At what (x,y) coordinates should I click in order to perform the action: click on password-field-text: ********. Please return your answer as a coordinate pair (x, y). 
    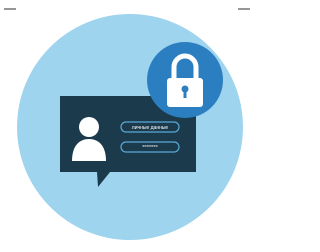
    Looking at the image, I should click on (150, 148).